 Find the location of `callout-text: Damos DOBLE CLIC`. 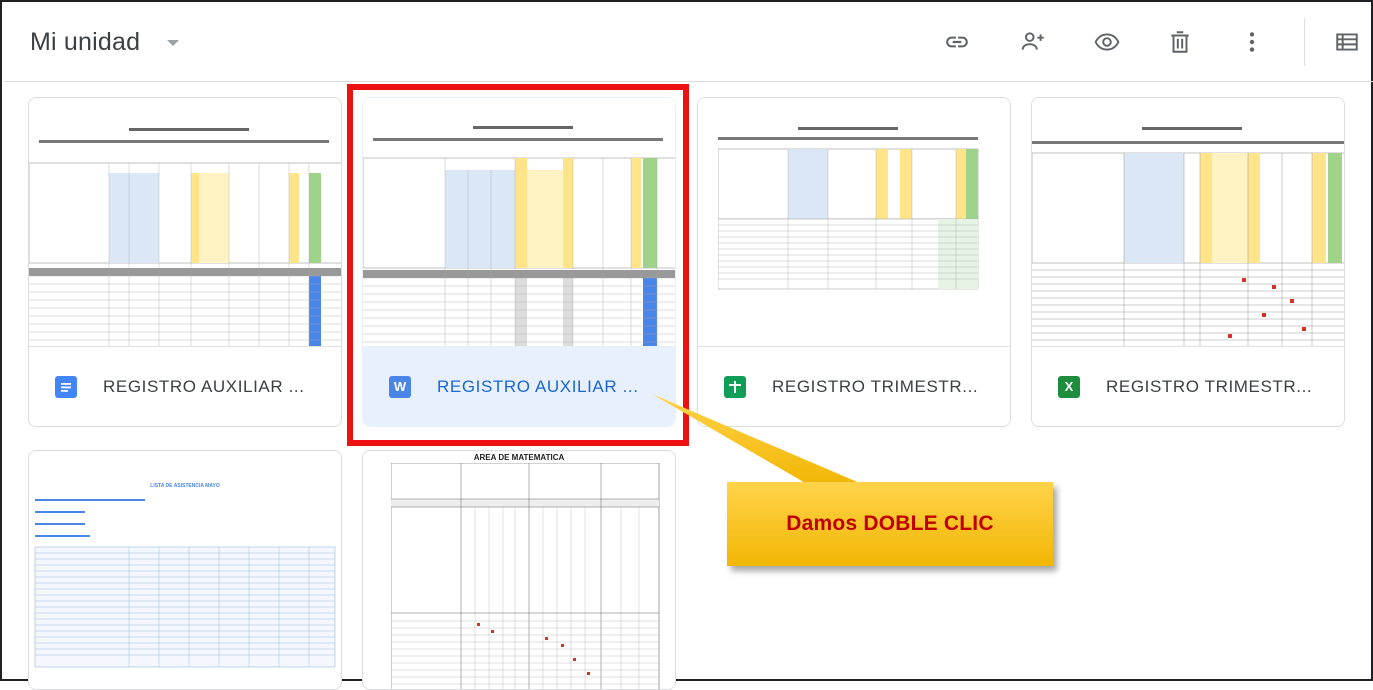

callout-text: Damos DOBLE CLIC is located at coordinates (890, 523).